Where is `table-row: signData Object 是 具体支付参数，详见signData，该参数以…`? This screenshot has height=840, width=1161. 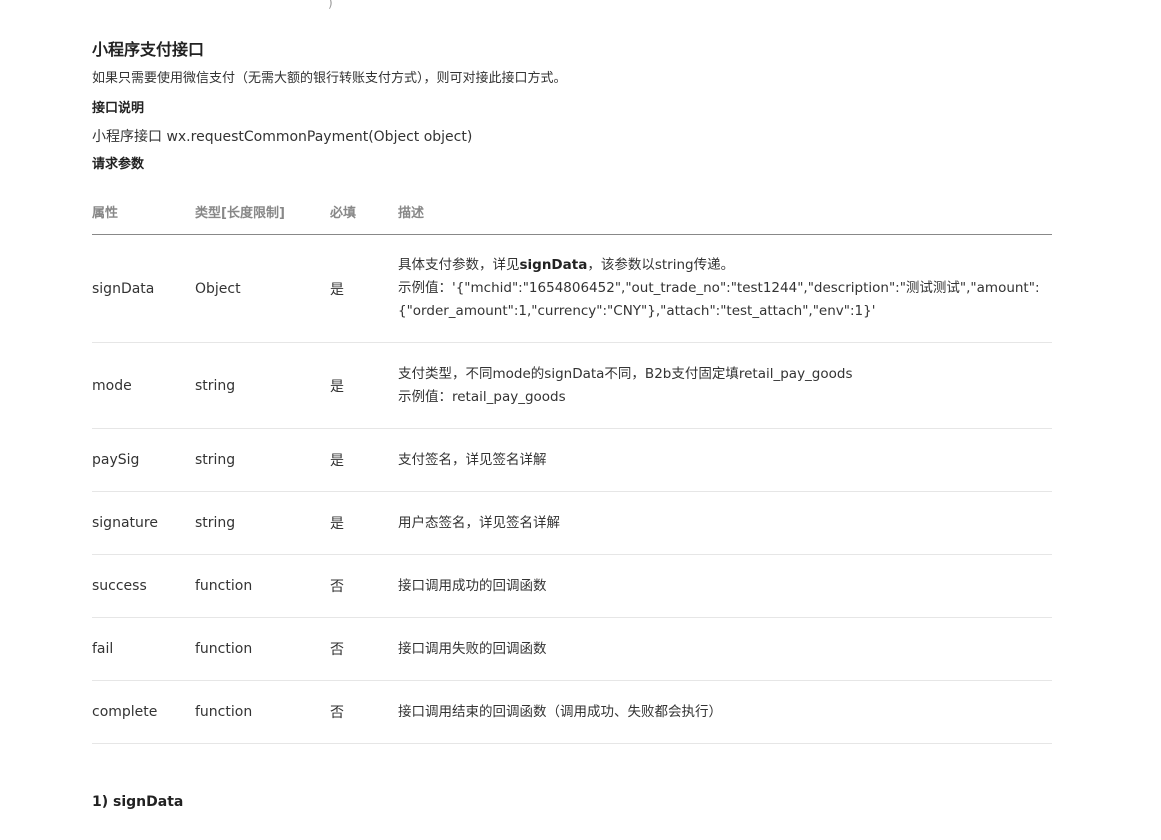
table-row: signData Object 是 具体支付参数，详见signData，该参数以… is located at coordinates (572, 288).